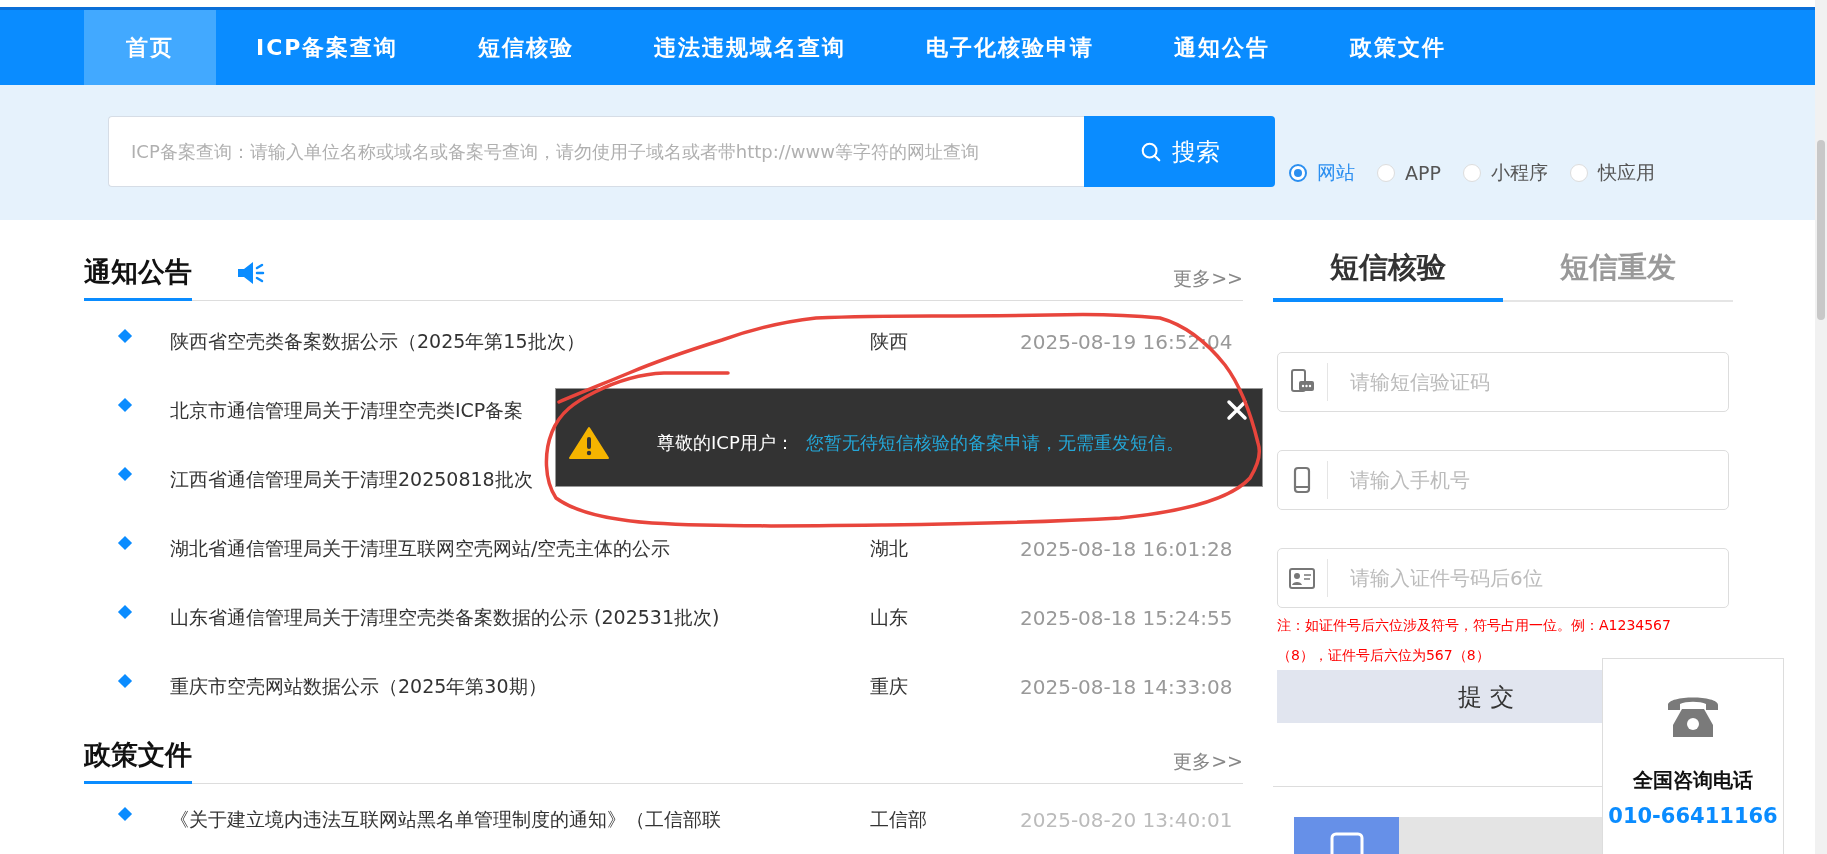 The width and height of the screenshot is (1827, 854). Describe the element at coordinates (327, 47) in the screenshot. I see `nav-tab: ICP备案查询` at that location.